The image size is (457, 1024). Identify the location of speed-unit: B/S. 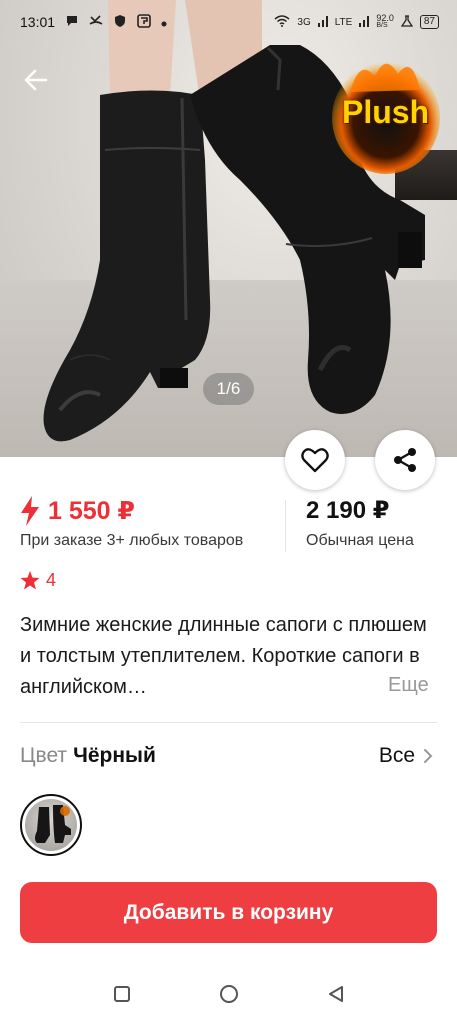
(382, 25).